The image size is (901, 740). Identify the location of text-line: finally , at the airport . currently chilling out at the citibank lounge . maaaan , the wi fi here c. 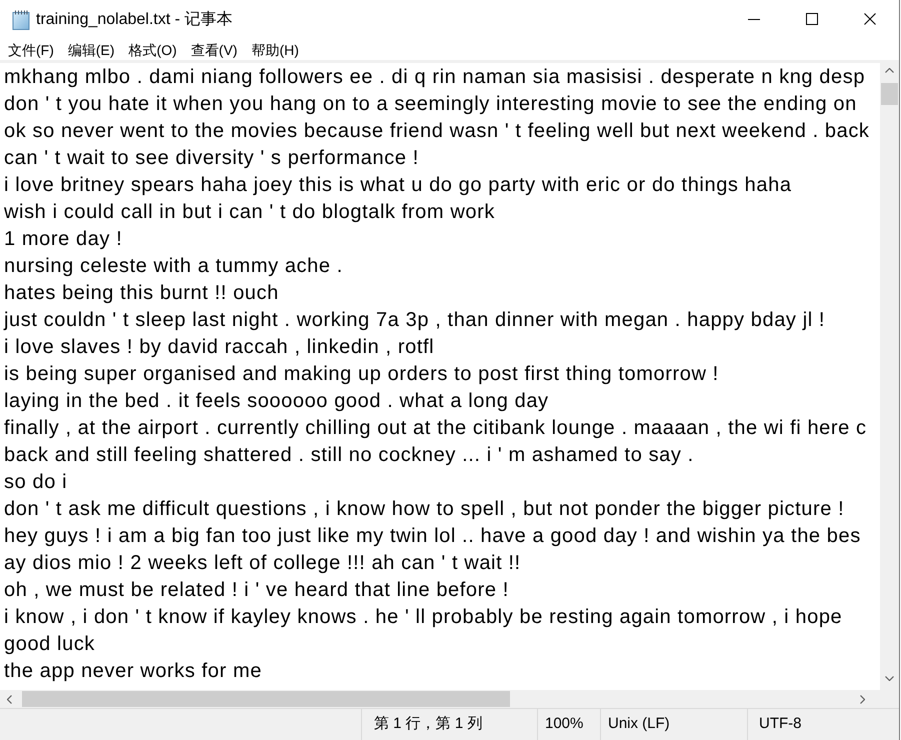
(435, 428).